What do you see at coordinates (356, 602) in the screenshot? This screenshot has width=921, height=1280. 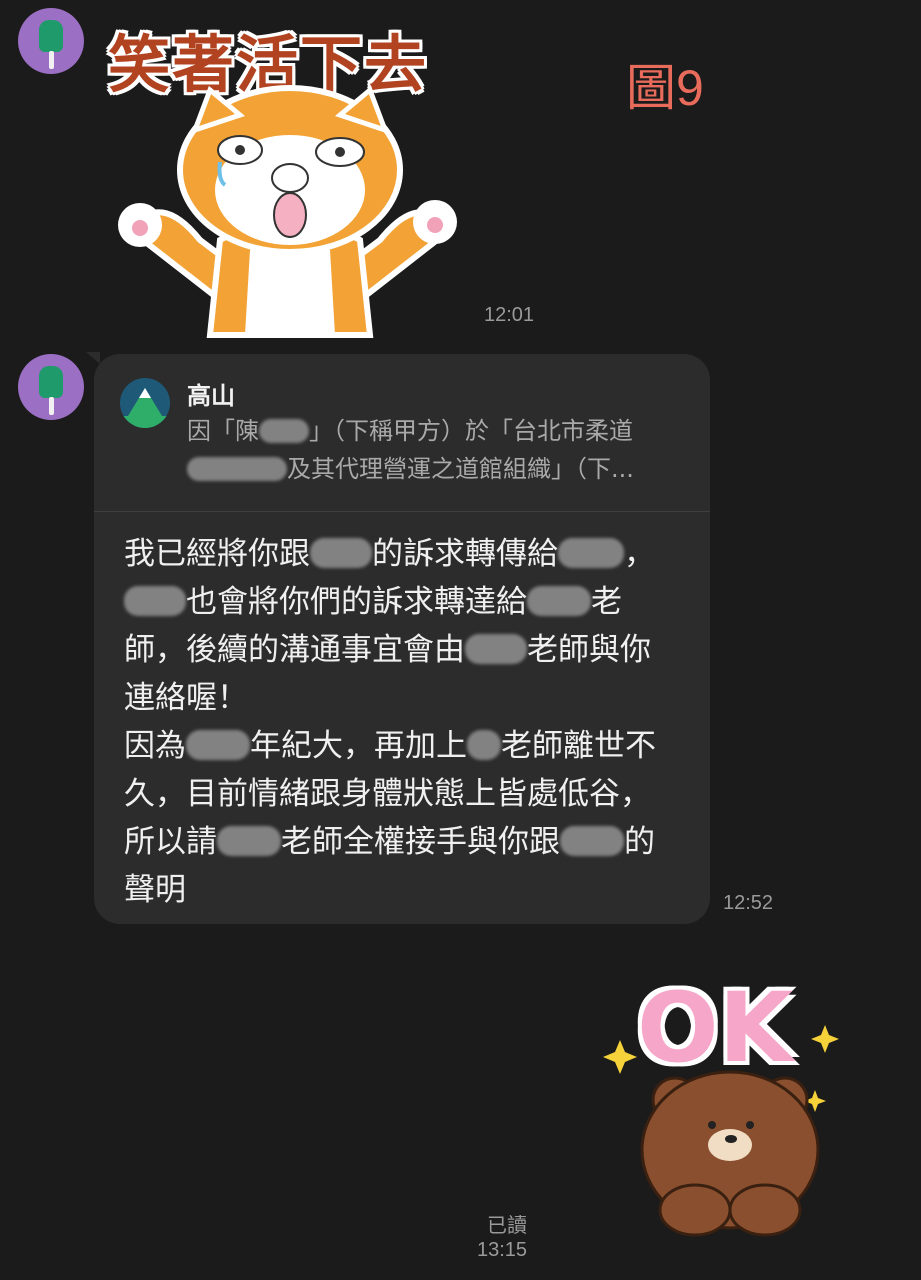 I see `message-fragment: 也會將你們的訴求轉達給` at bounding box center [356, 602].